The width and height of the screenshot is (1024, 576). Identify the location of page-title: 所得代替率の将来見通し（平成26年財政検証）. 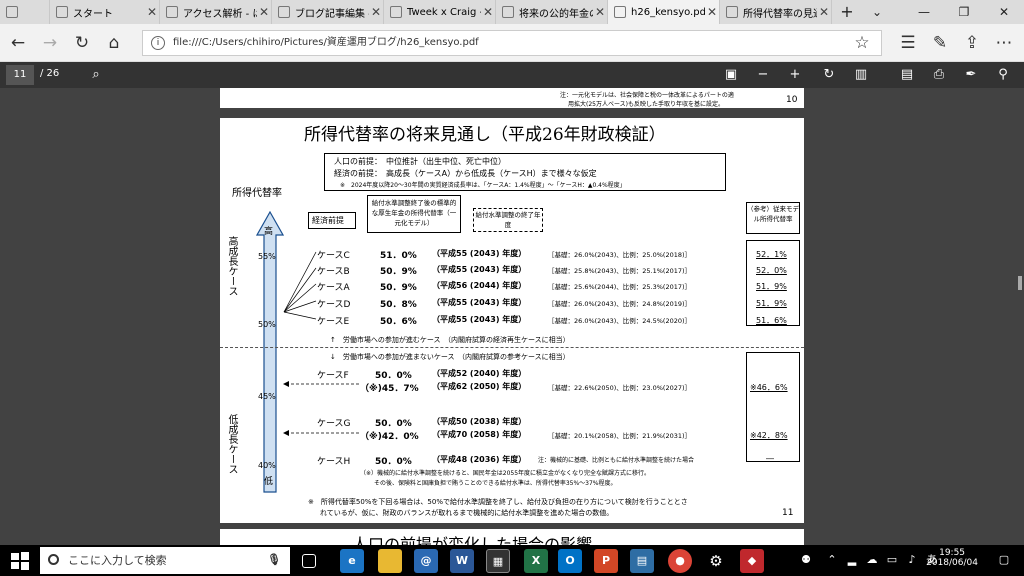
(485, 135).